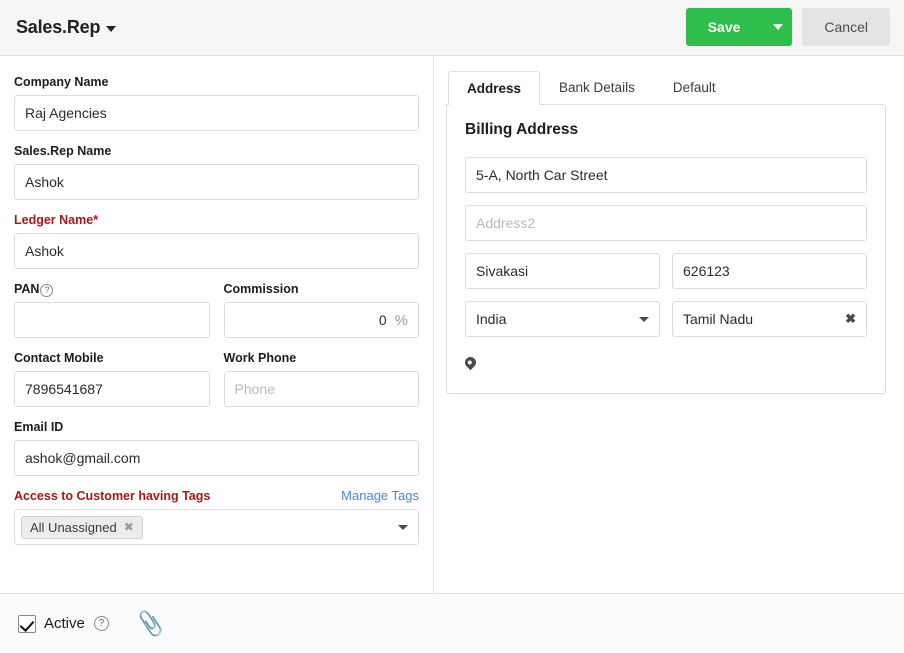  Describe the element at coordinates (452, 28) in the screenshot. I see `page-header: Sales.Rep Save Cancel` at that location.